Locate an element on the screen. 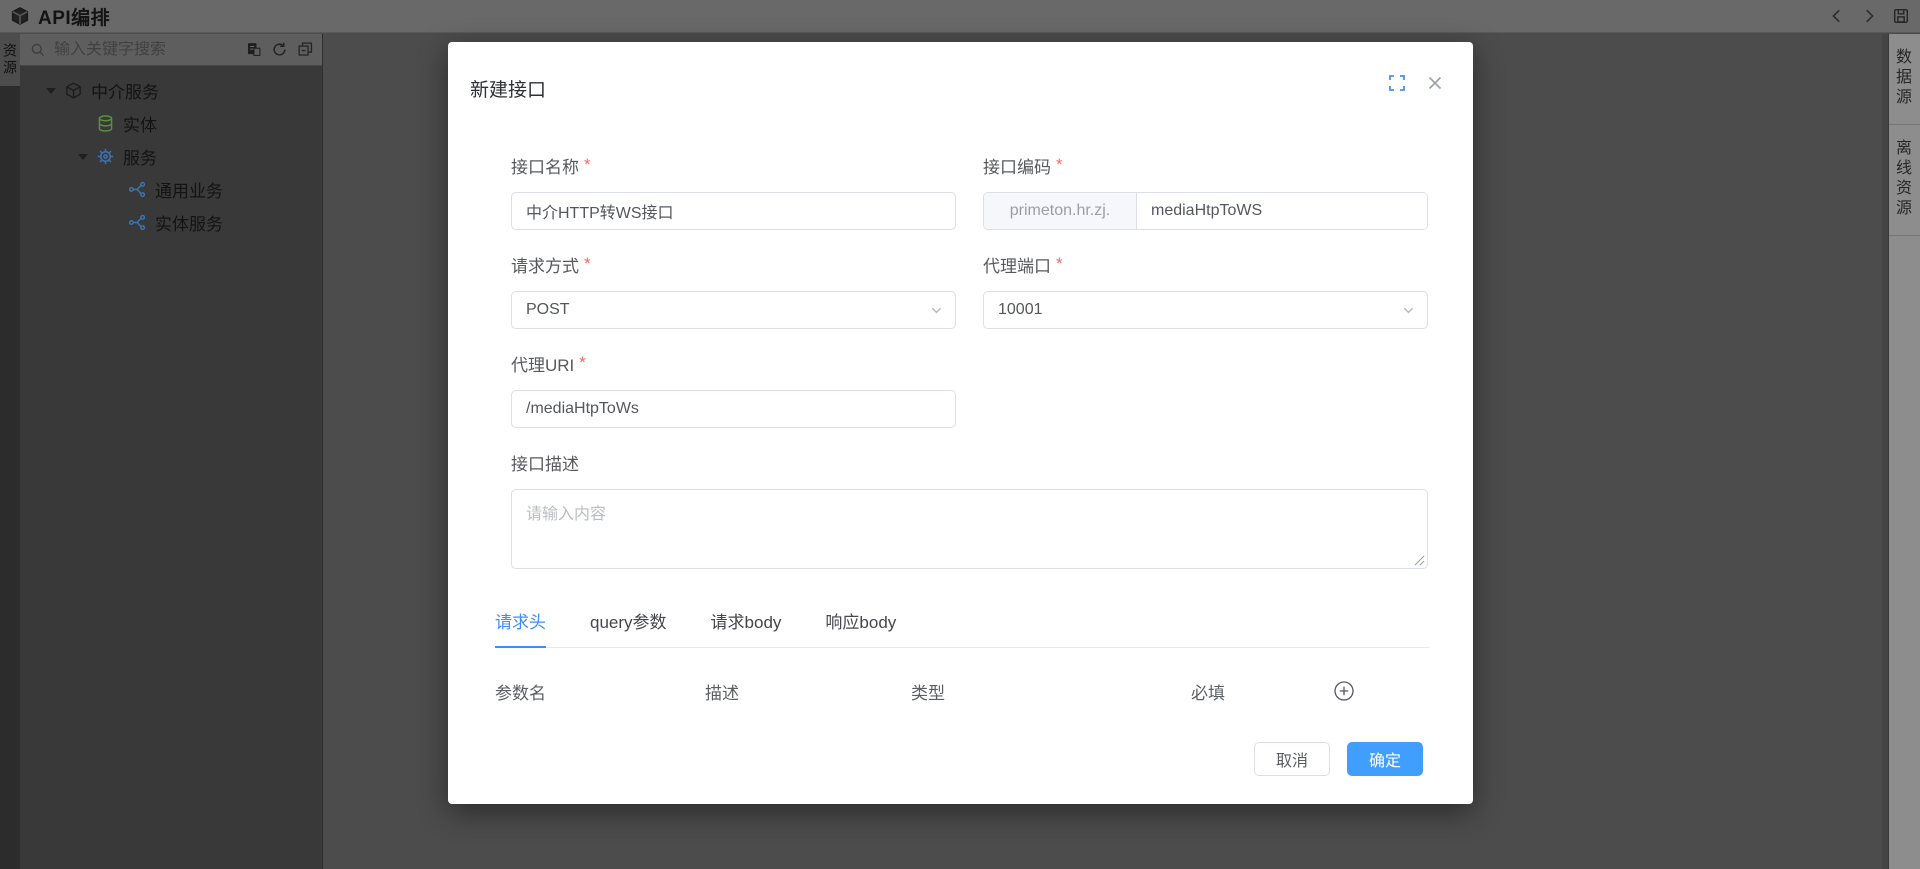 The width and height of the screenshot is (1920, 869). sidebar-search-row is located at coordinates (171, 50).